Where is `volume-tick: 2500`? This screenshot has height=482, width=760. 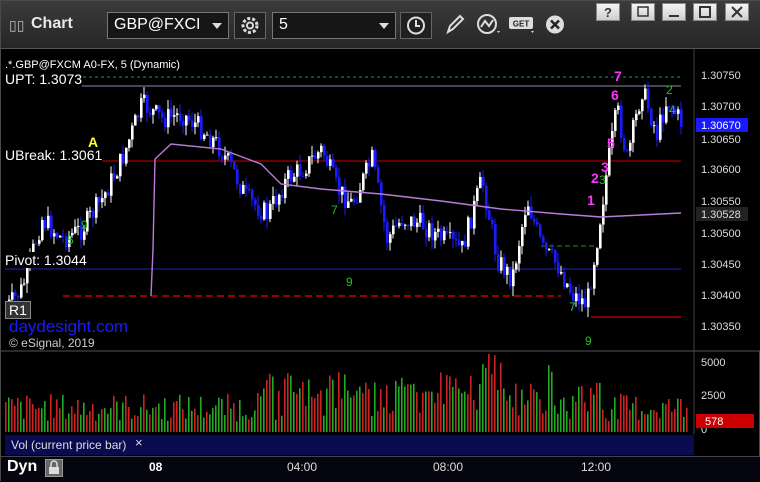
volume-tick: 2500 is located at coordinates (713, 396).